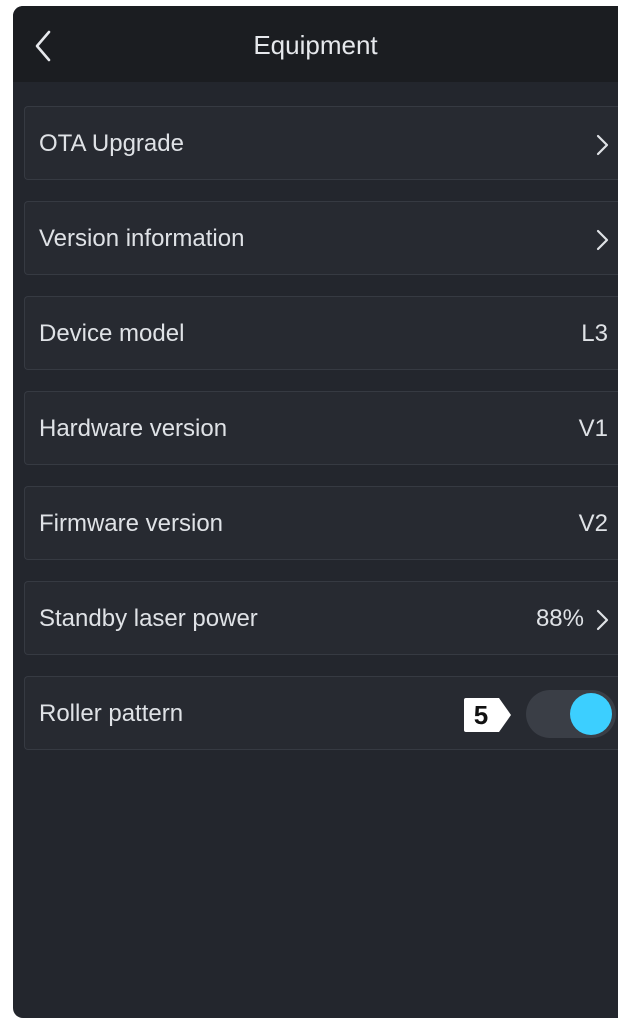 Image resolution: width=618 pixels, height=1018 pixels. Describe the element at coordinates (321, 713) in the screenshot. I see `roller-pattern-row: Roller pattern 5` at that location.